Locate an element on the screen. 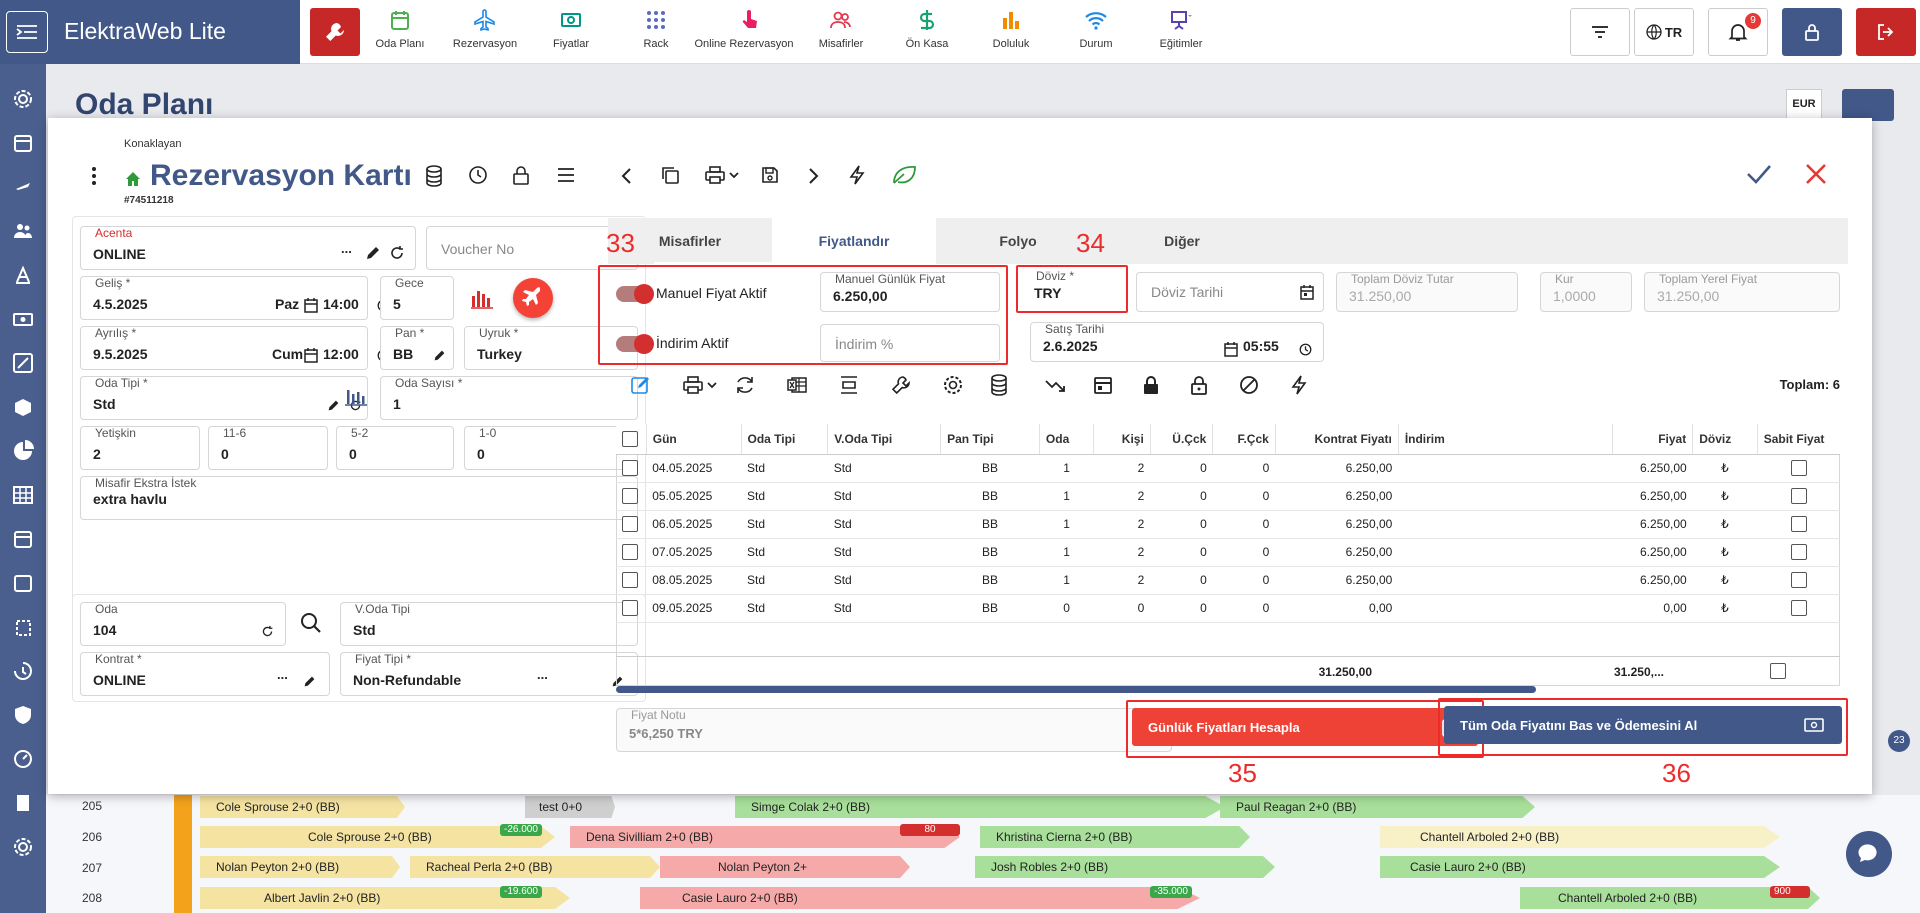  refresh-icon is located at coordinates (397, 253).